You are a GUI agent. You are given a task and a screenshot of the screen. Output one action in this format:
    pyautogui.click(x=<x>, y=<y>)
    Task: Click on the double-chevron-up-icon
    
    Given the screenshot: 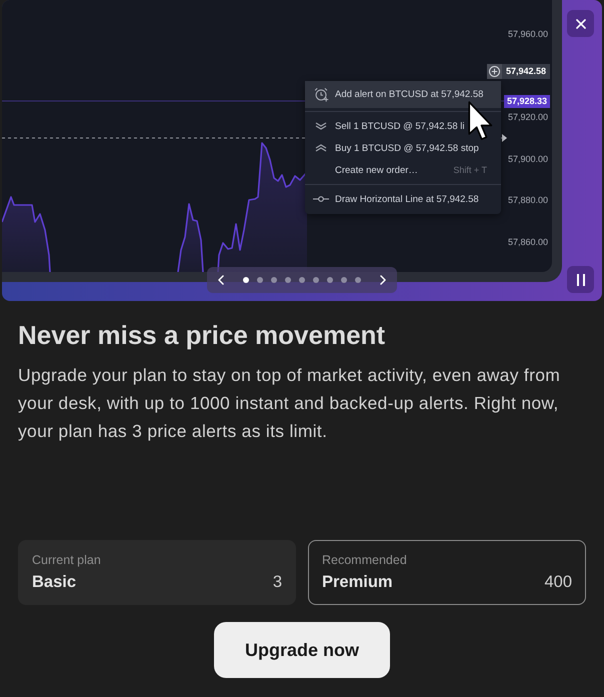 What is the action you would take?
    pyautogui.click(x=321, y=148)
    